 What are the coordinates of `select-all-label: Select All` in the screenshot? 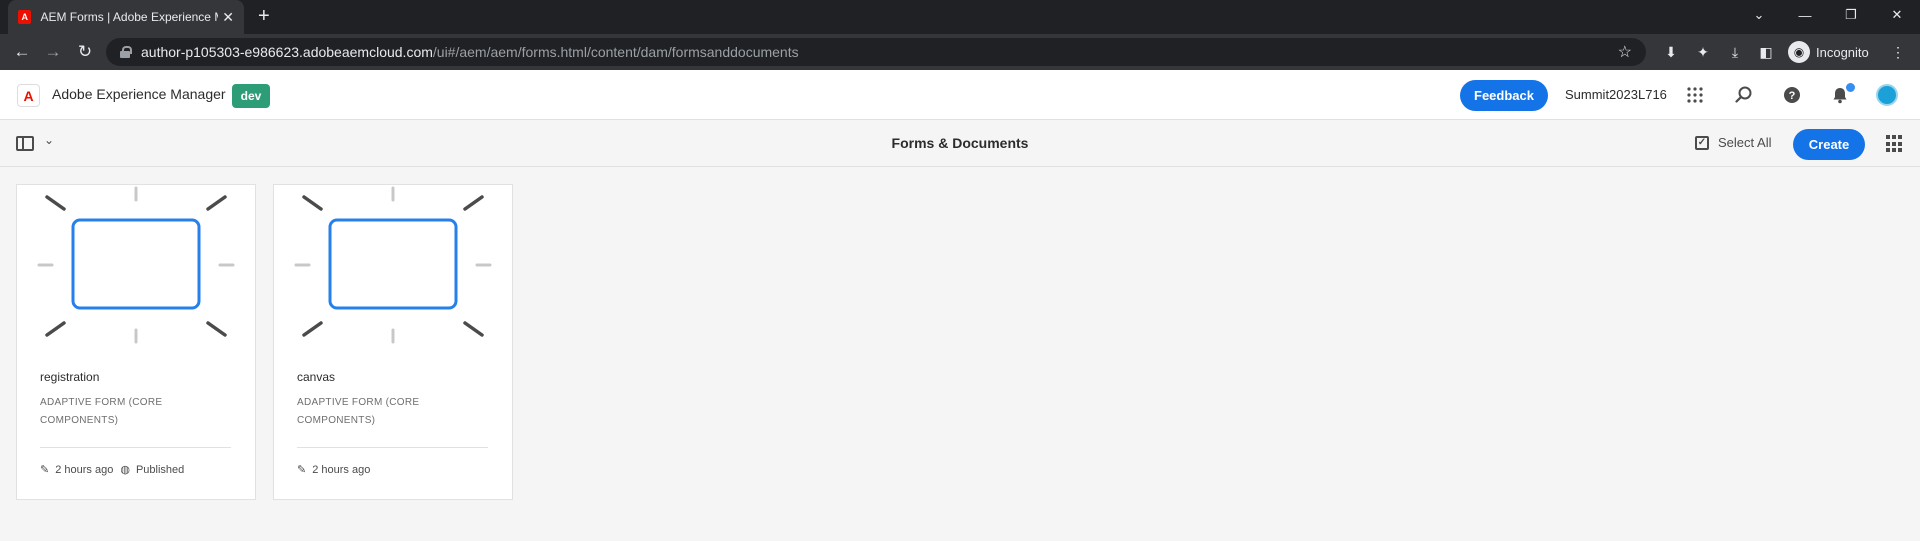 It's located at (1745, 142).